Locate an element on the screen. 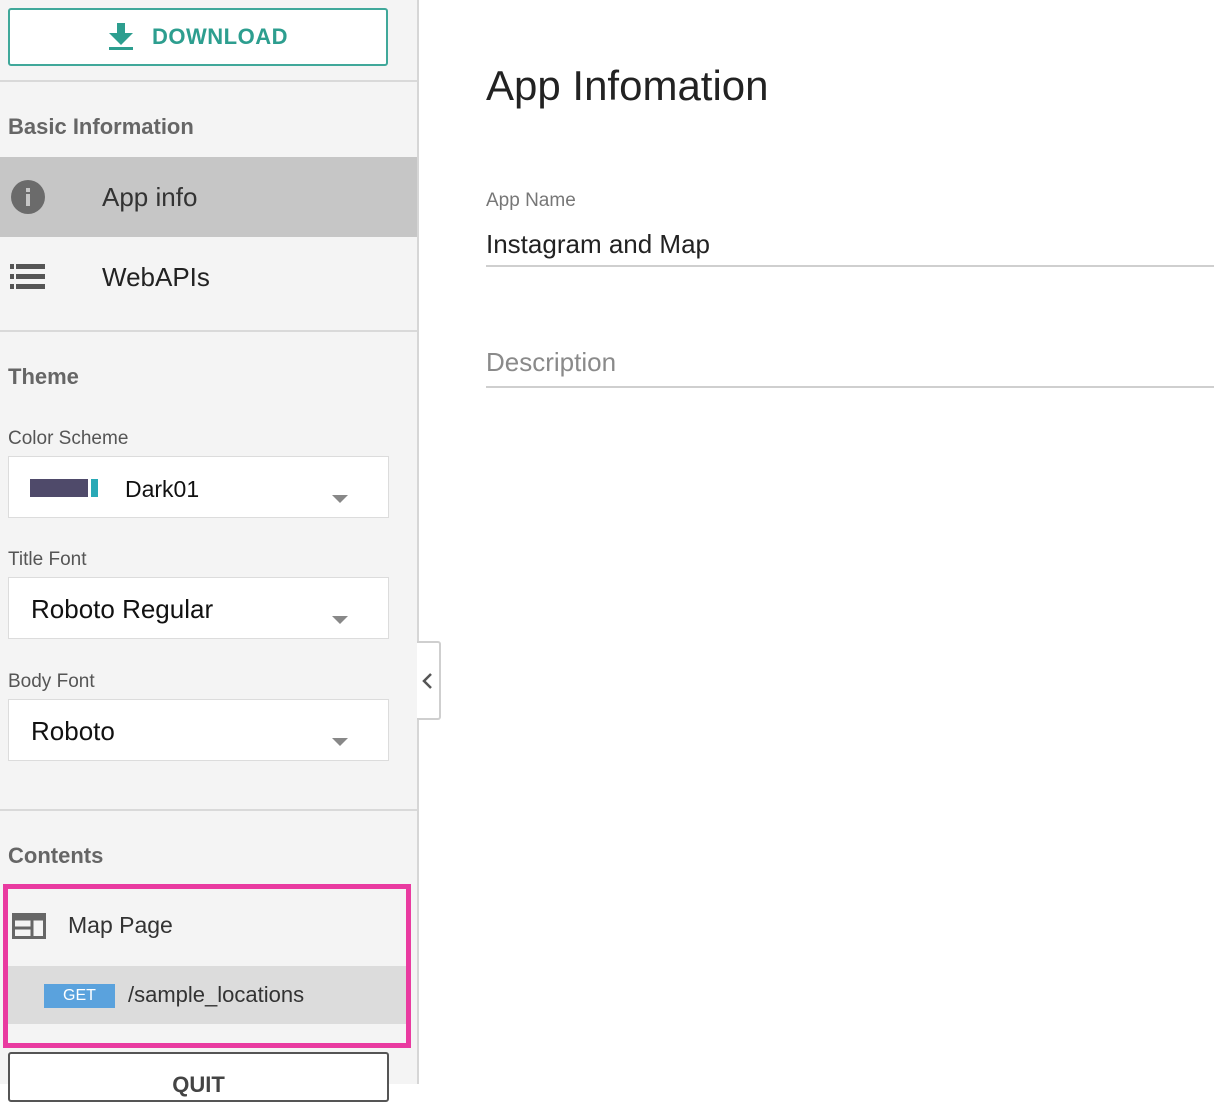 Image resolution: width=1214 pixels, height=1102 pixels. theme-heading: Theme is located at coordinates (43, 376).